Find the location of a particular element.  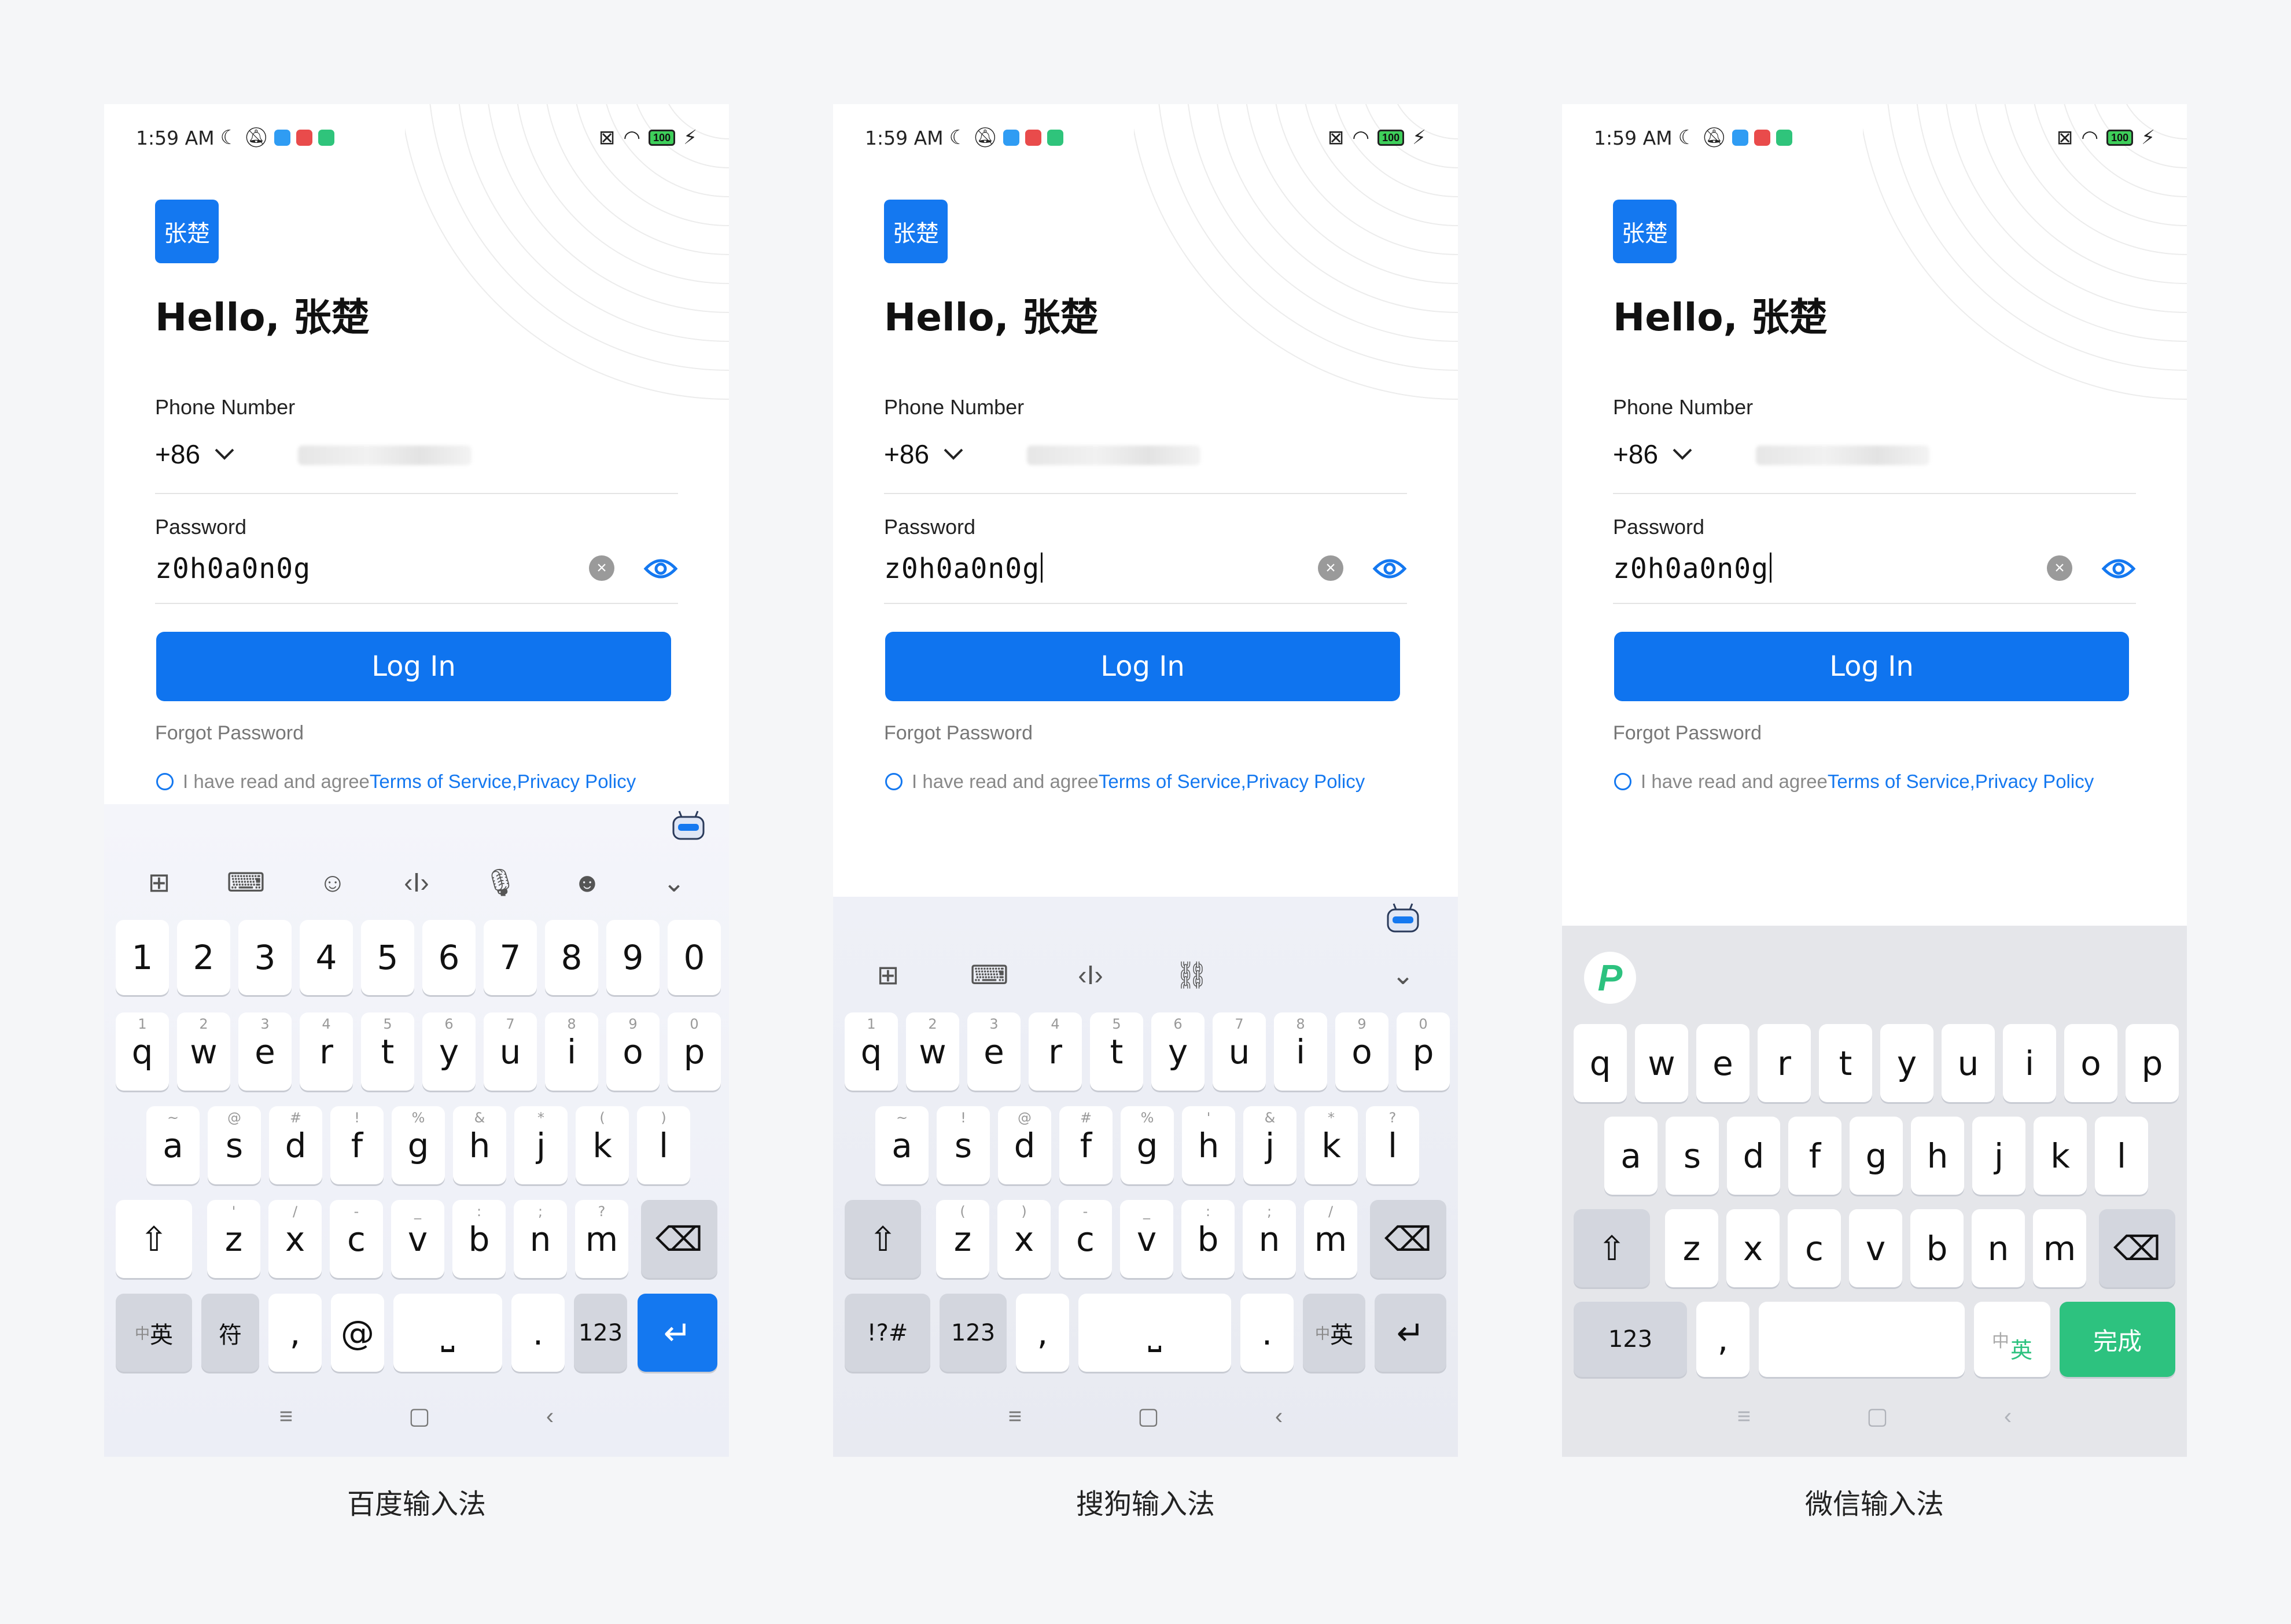

key-letter: j is located at coordinates (1998, 1156).